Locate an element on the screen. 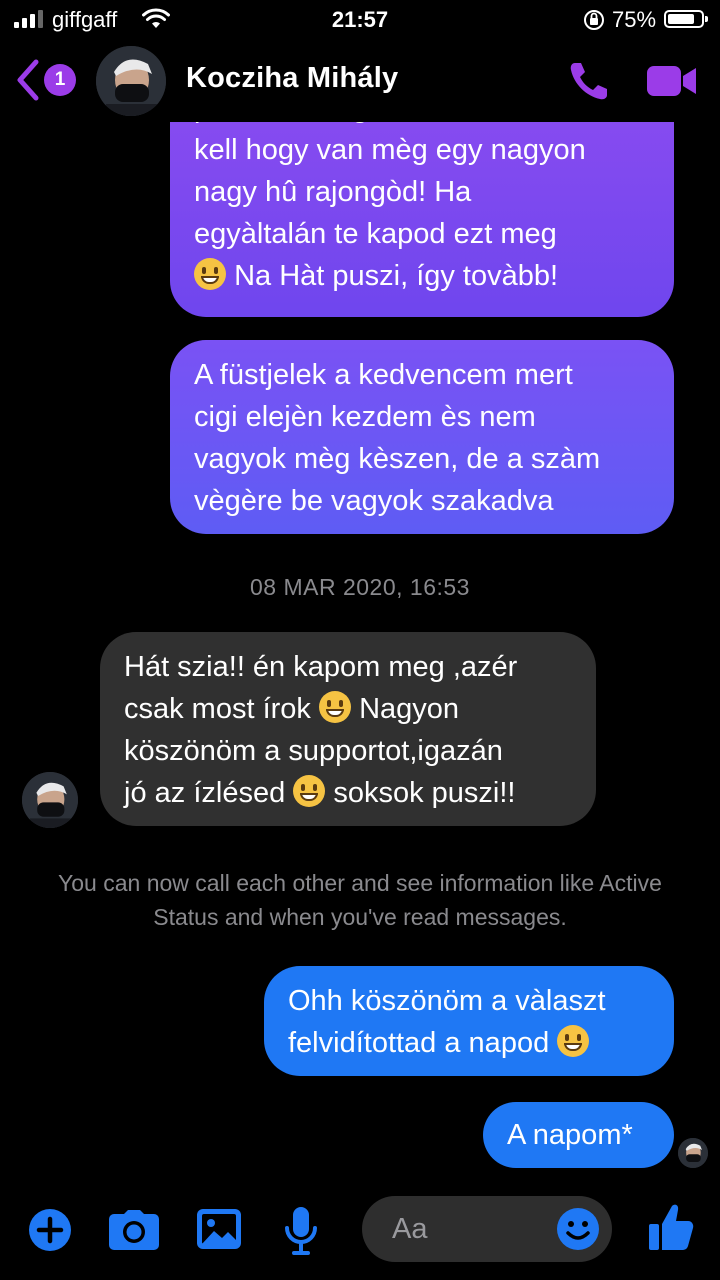 The height and width of the screenshot is (1280, 720). camera-icon is located at coordinates (134, 1230).